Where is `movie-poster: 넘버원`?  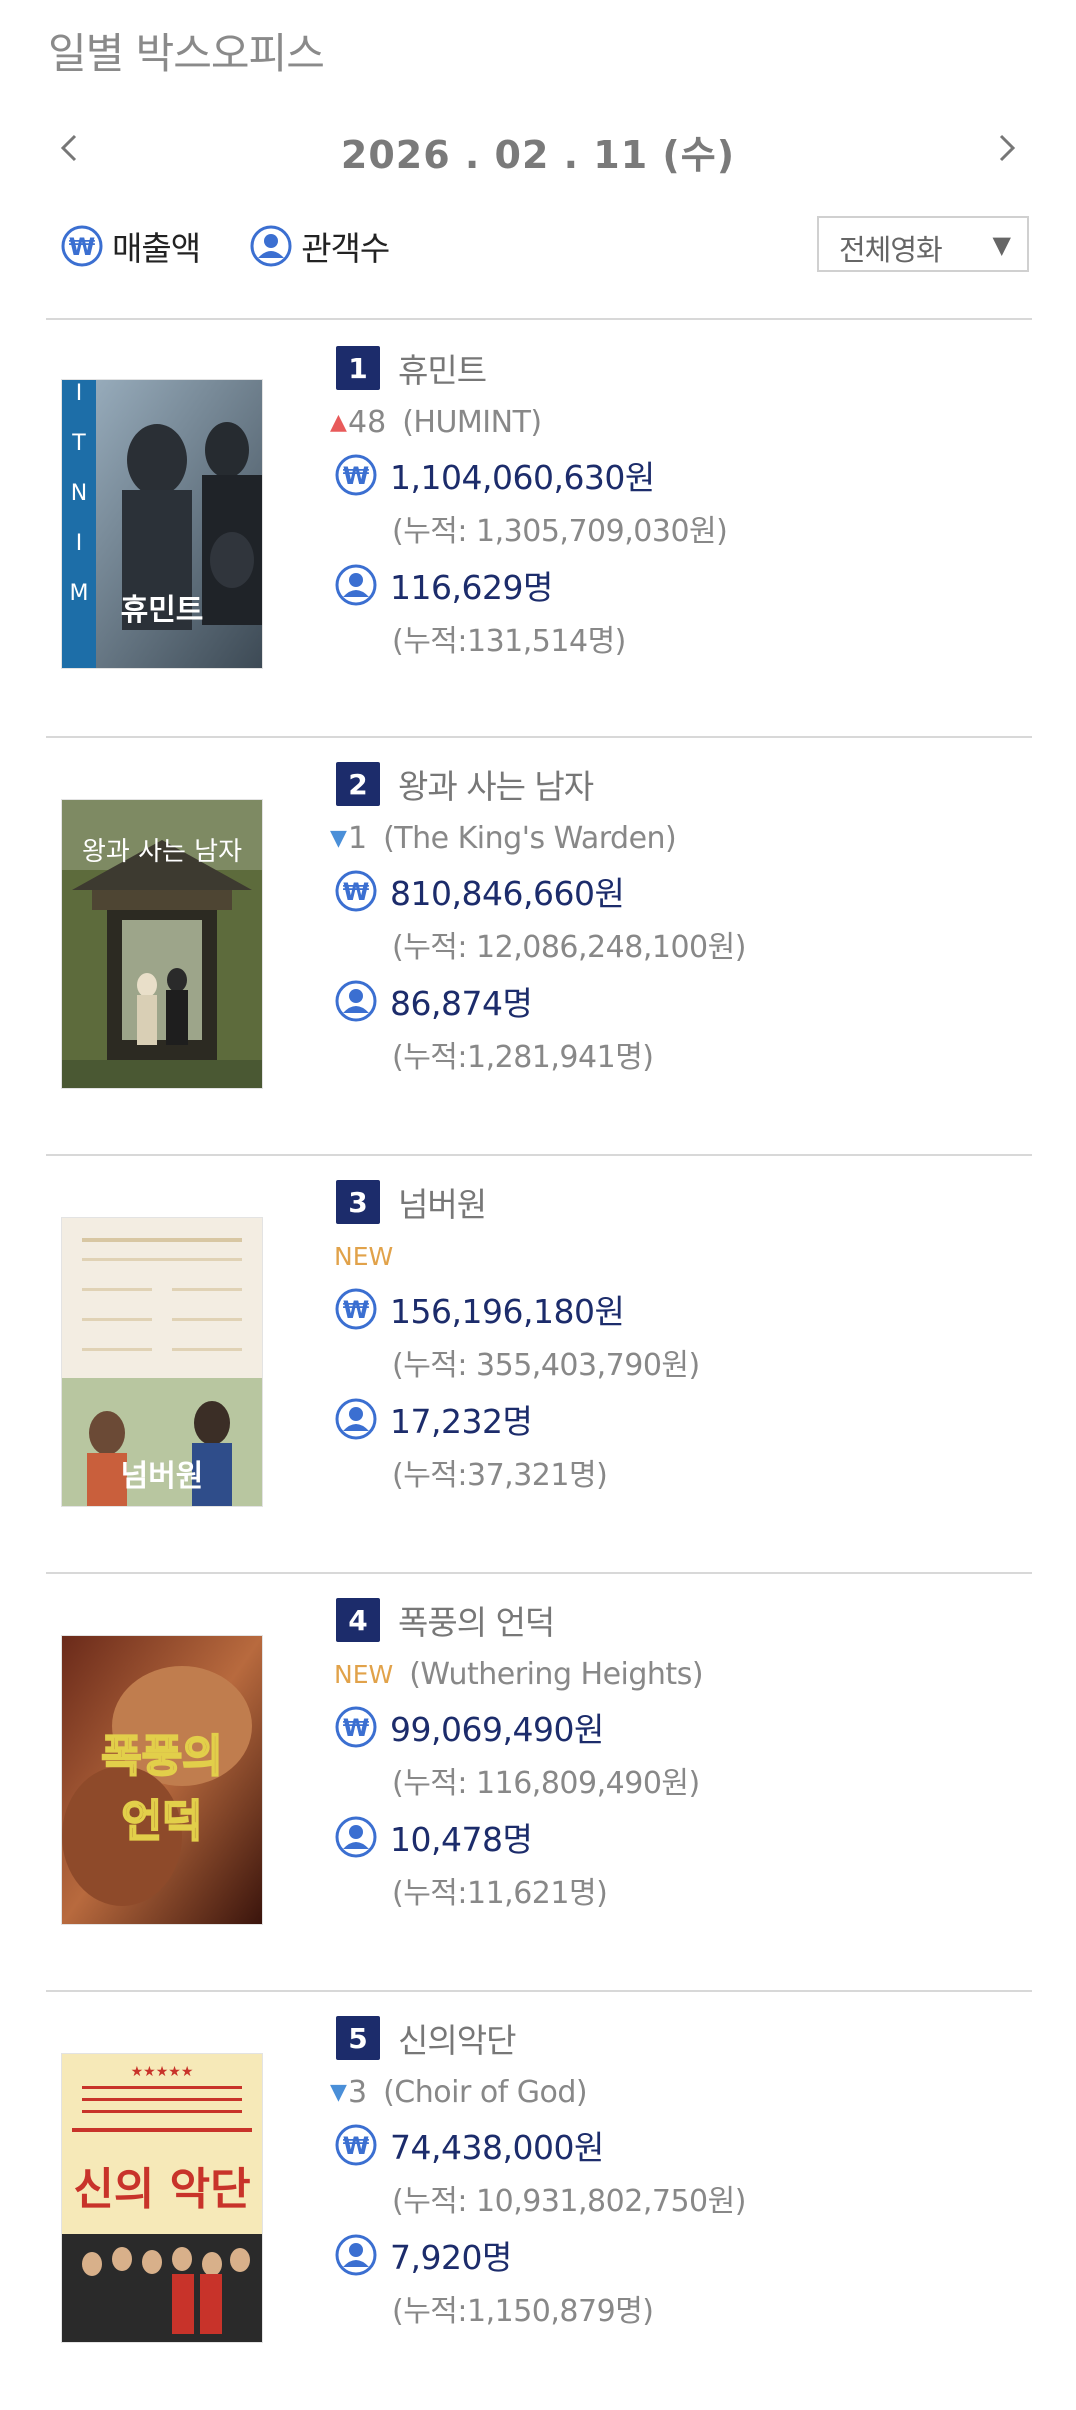
movie-poster: 넘버원 is located at coordinates (162, 1362).